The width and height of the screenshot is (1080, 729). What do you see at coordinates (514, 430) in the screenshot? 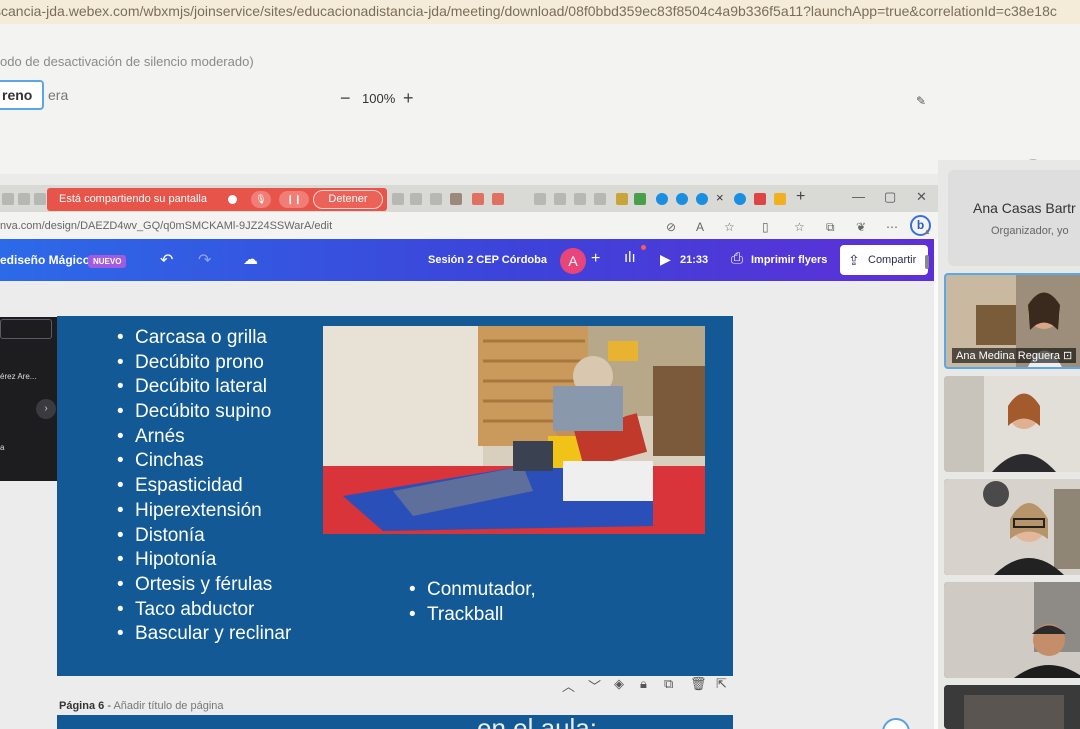
I see `slide-photo` at bounding box center [514, 430].